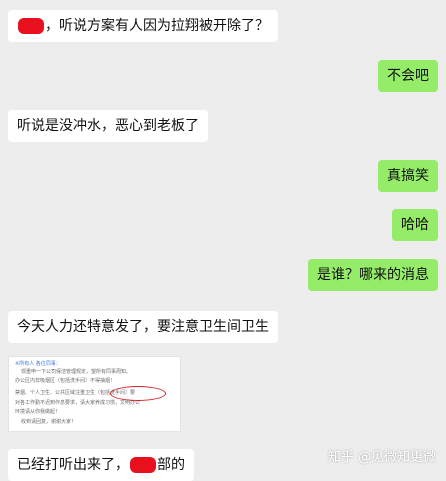  I want to click on message-text: 部的, so click(171, 465).